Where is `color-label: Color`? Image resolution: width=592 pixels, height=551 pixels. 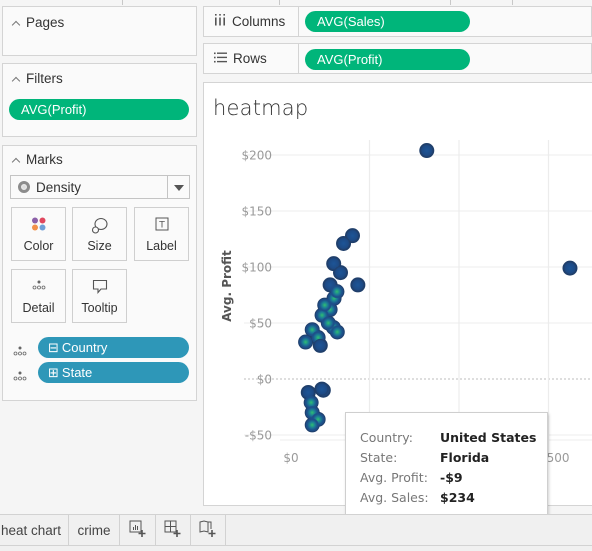
color-label: Color is located at coordinates (38, 246).